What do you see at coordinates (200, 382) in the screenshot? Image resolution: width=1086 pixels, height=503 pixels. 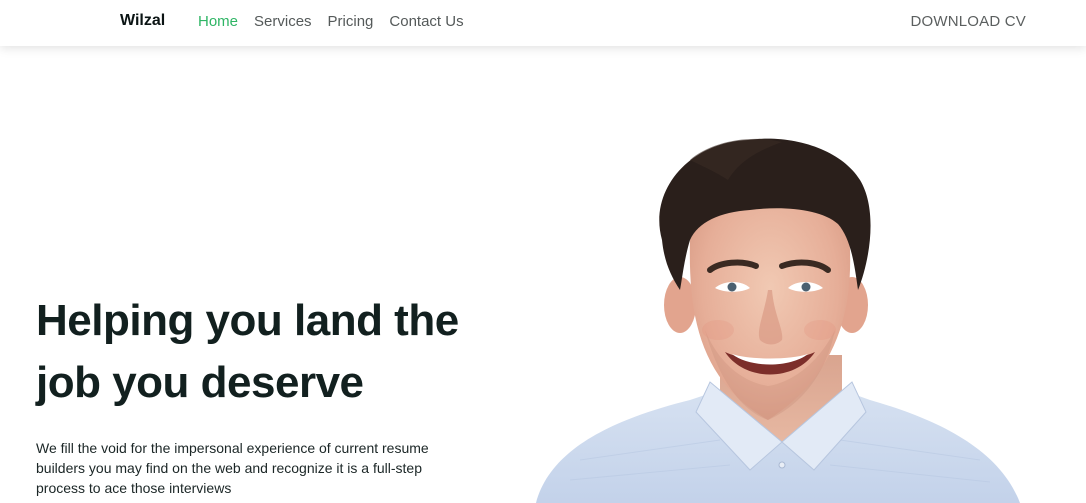 I see `hero-title-line-2: job you deserve` at bounding box center [200, 382].